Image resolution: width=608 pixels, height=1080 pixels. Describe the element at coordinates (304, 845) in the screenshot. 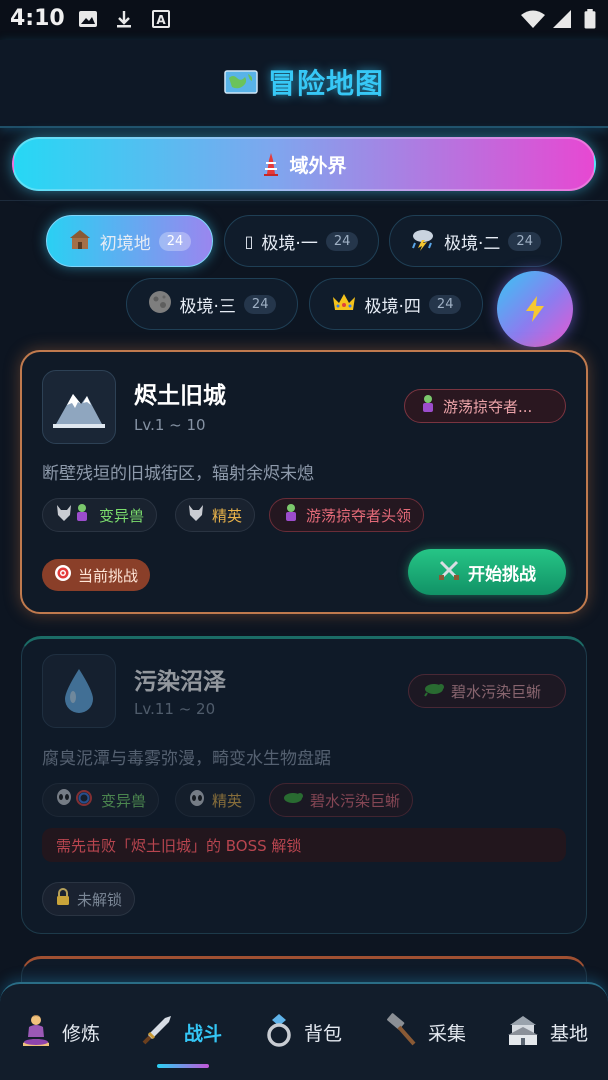

I see `unlock-requirement: 需先击败「烬土旧城」的 BOSS 解锁` at that location.